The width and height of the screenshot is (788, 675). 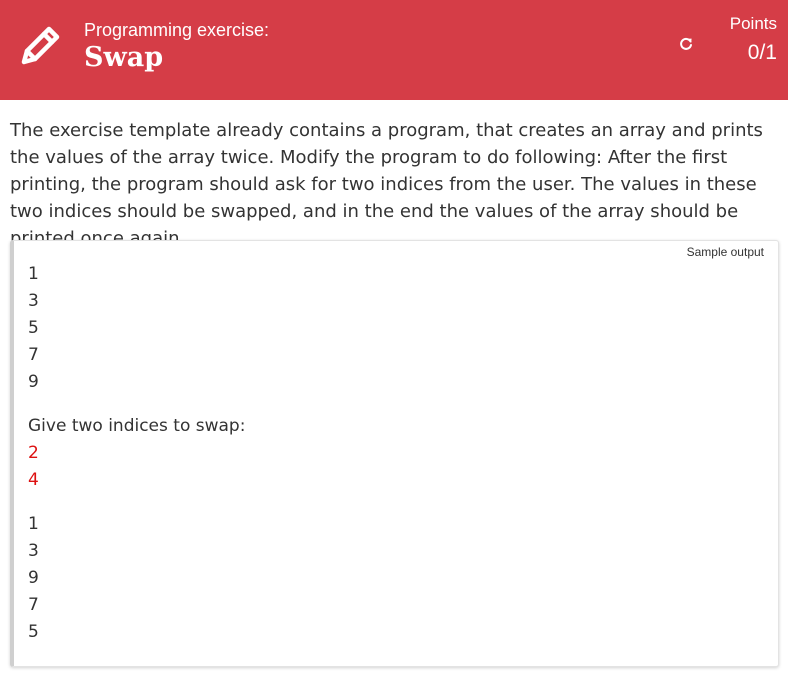 What do you see at coordinates (725, 252) in the screenshot?
I see `sample-output-label: Sample output` at bounding box center [725, 252].